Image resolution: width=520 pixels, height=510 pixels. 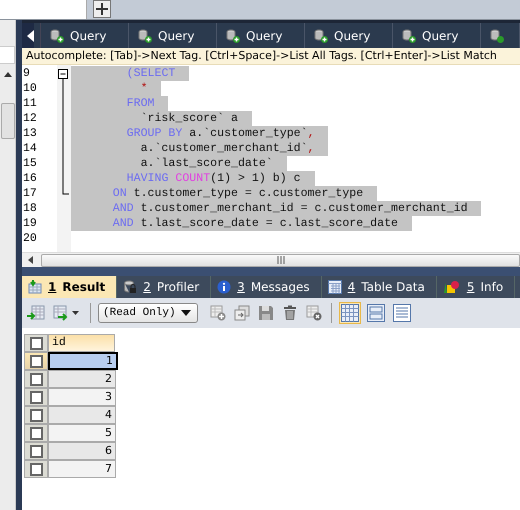 What do you see at coordinates (30, 163) in the screenshot?
I see `line-number: 15` at bounding box center [30, 163].